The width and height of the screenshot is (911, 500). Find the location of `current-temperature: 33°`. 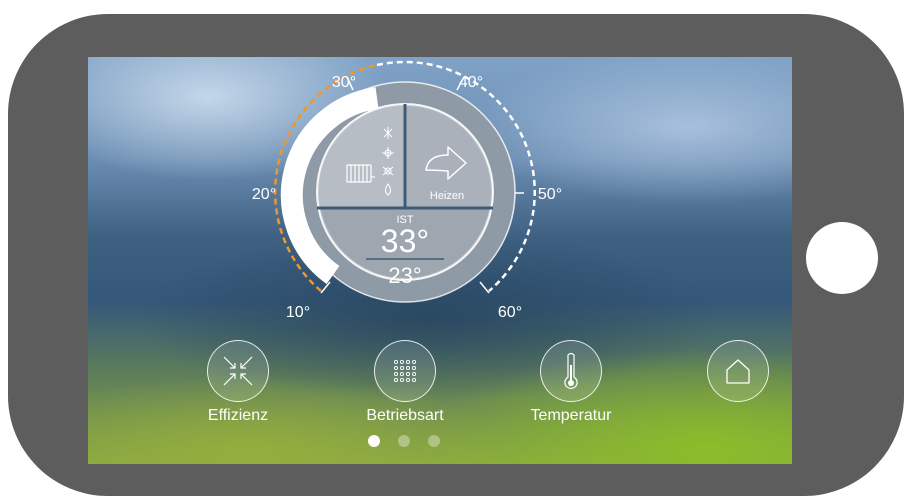

current-temperature: 33° is located at coordinates (405, 241).